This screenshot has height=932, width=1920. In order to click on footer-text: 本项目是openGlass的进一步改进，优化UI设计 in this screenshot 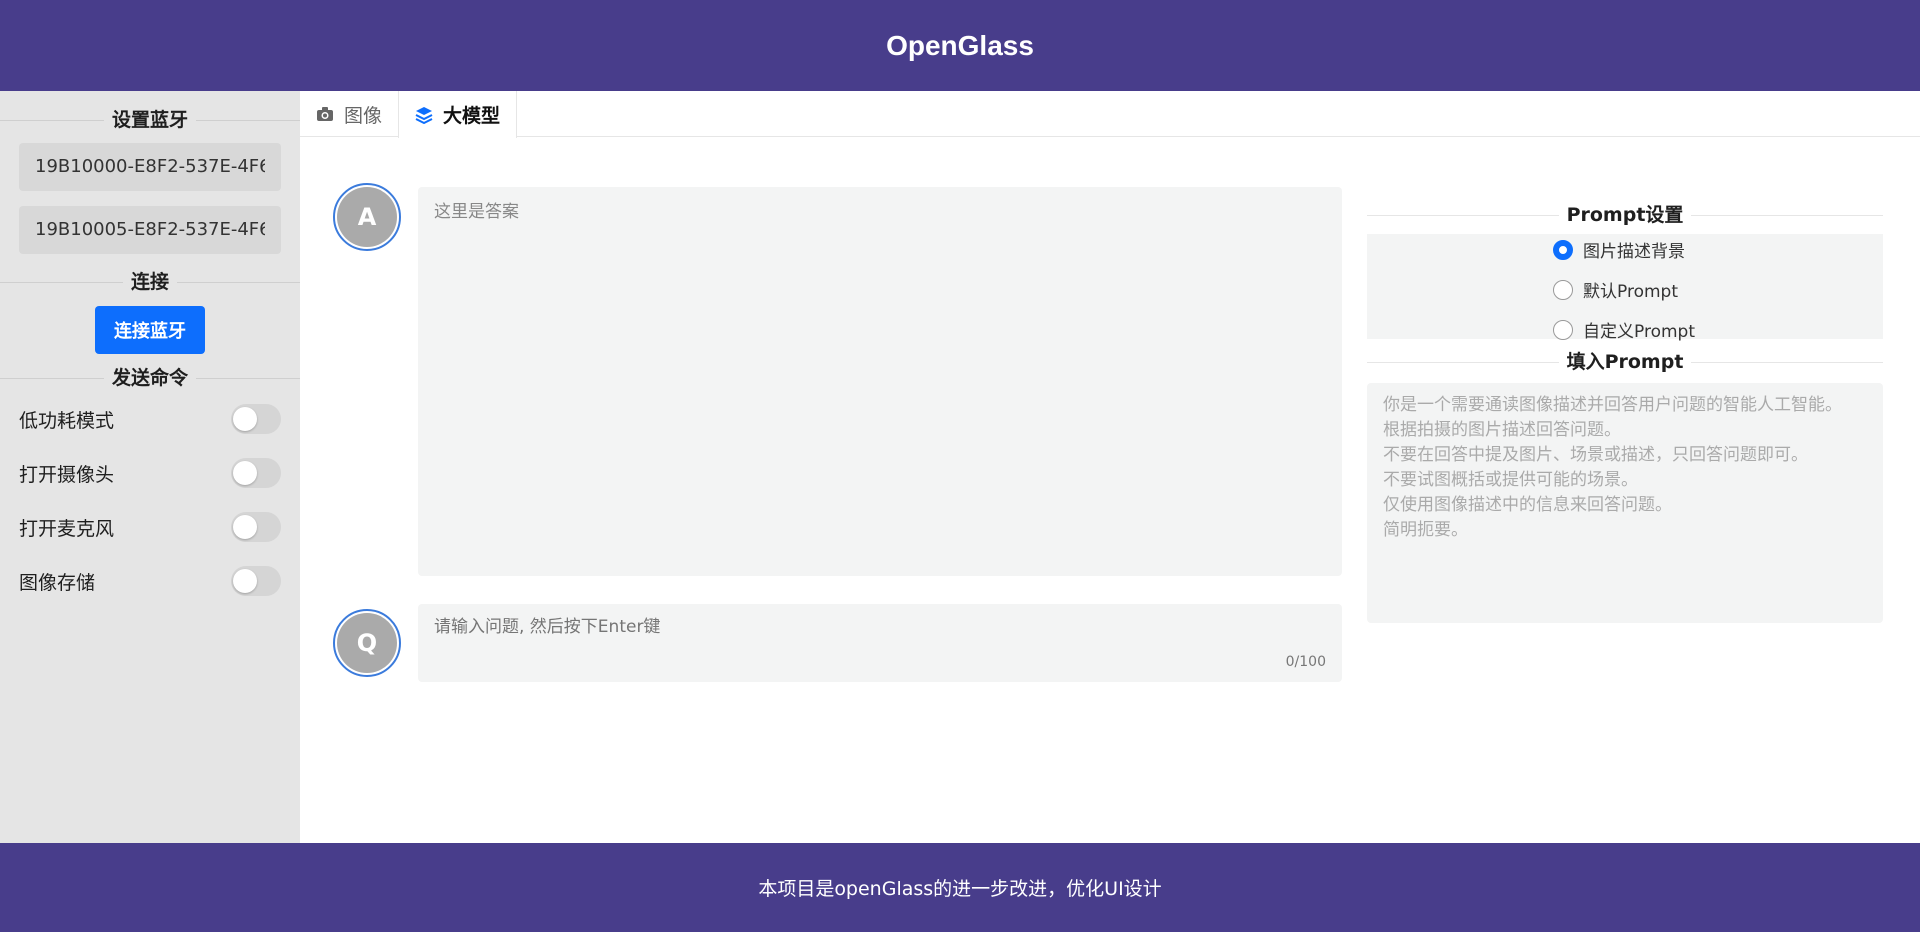, I will do `click(960, 889)`.